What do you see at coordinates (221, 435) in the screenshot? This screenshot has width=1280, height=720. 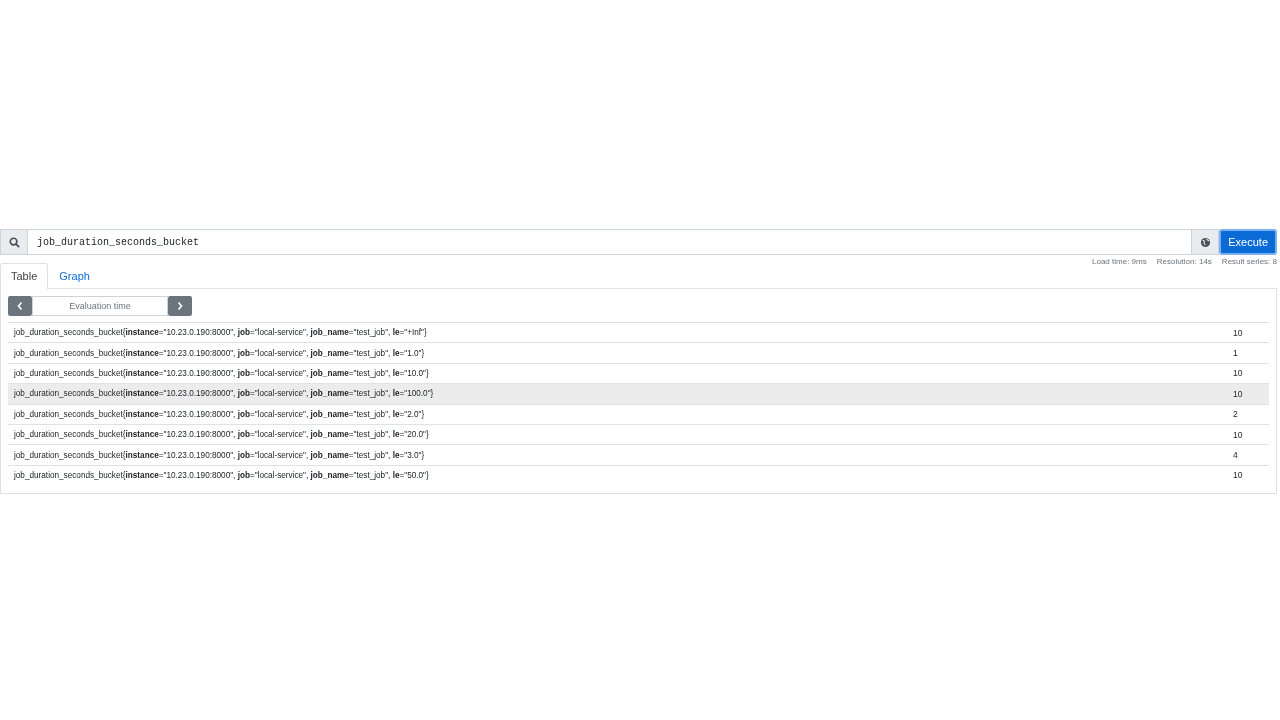 I see `series-label: job_duration_seconds_bucket{instance="10.23.0.190:8000", job="local-service", job_name="test_job", le="20.0"}` at bounding box center [221, 435].